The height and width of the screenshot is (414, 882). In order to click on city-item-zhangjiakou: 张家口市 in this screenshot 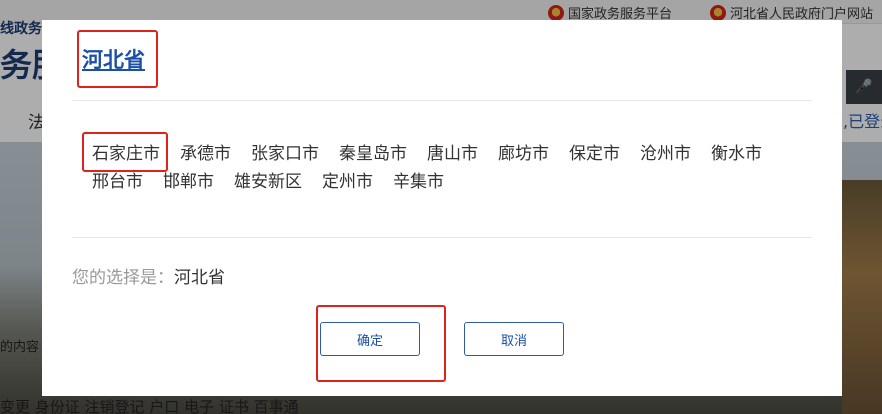, I will do `click(285, 154)`.